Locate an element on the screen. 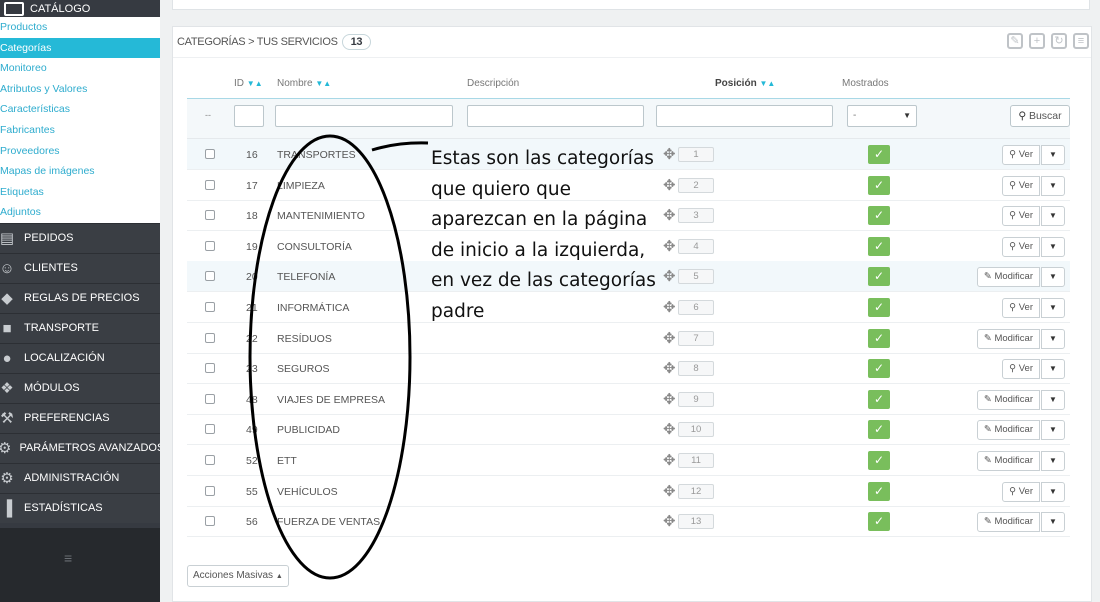 Image resolution: width=1100 pixels, height=602 pixels. annotation-pointer-line is located at coordinates (400, 146).